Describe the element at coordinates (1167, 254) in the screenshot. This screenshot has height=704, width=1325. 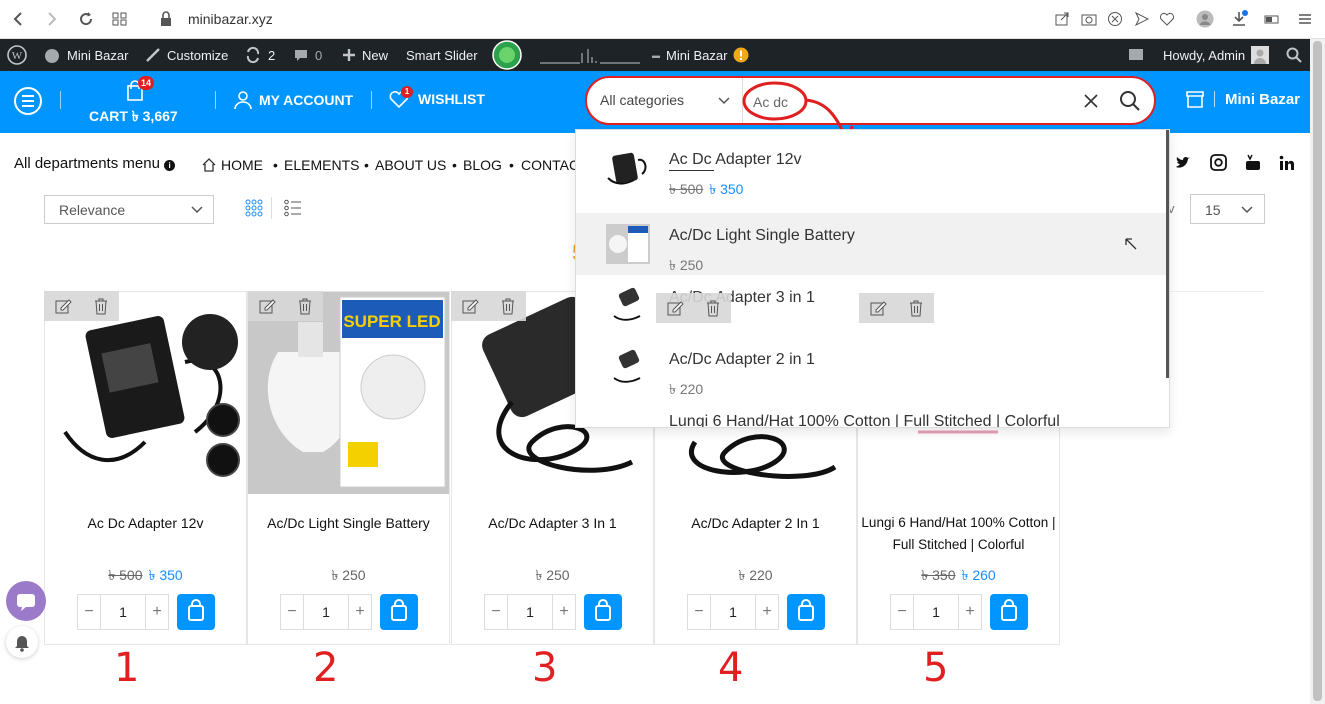
I see `dropdown-scrollbar` at that location.